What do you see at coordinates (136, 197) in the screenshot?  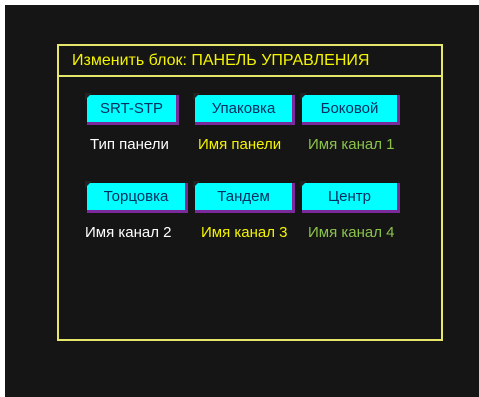 I see `channel-2-button: Торцовка` at bounding box center [136, 197].